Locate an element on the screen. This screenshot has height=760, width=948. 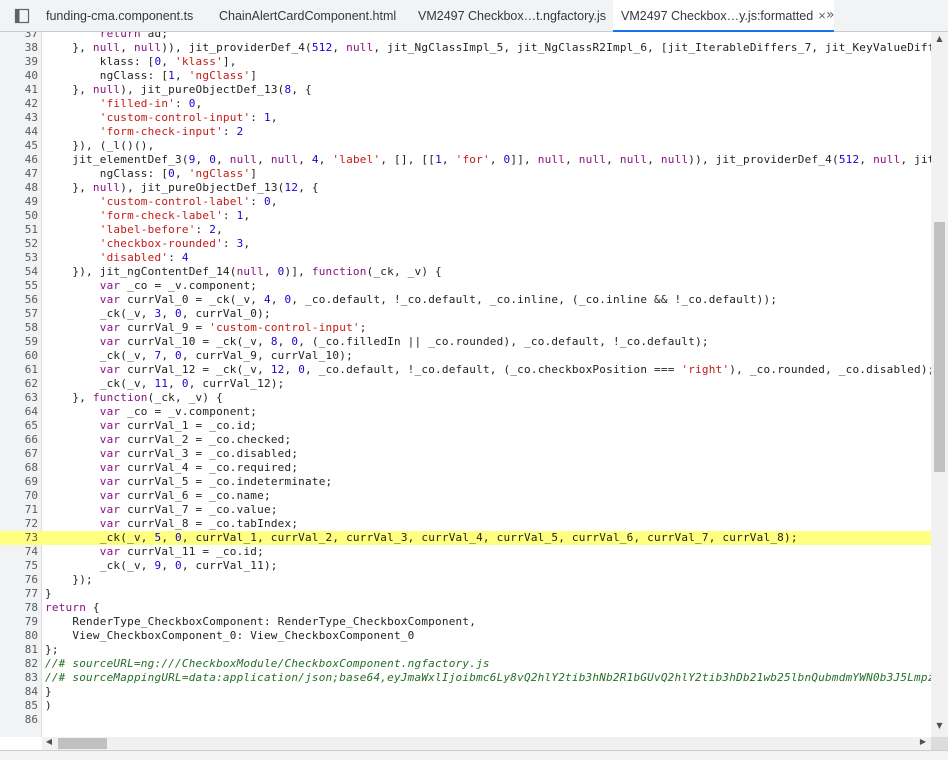
close-icon: × is located at coordinates (822, 15).